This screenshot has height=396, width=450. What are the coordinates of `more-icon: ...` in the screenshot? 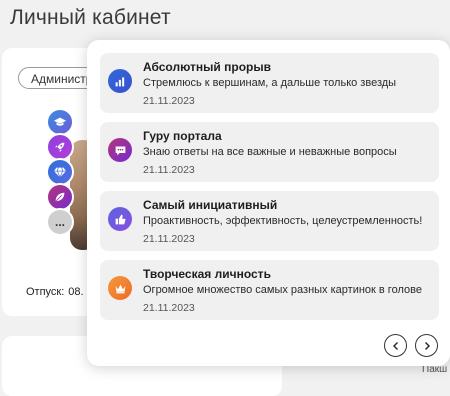 It's located at (60, 222).